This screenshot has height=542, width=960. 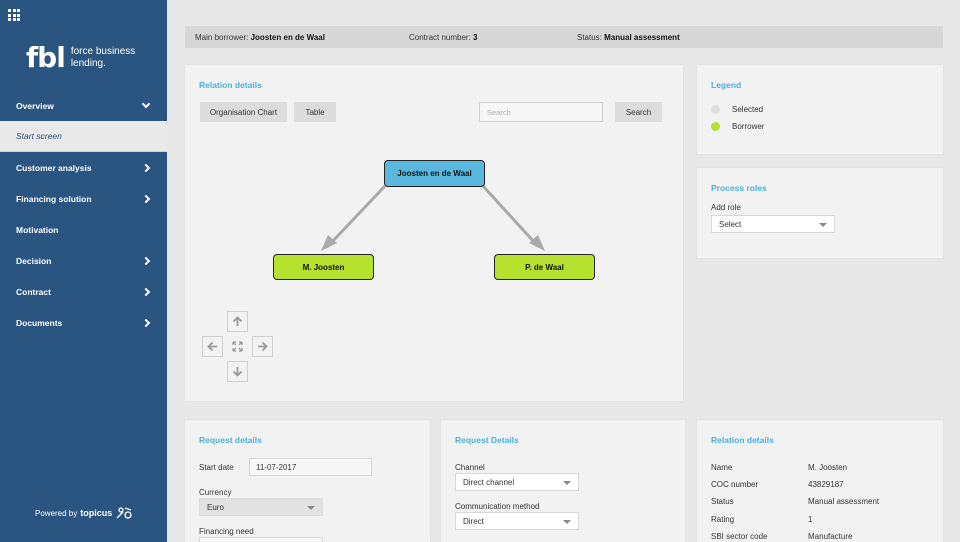 I want to click on rating-key: Rating, so click(x=723, y=519).